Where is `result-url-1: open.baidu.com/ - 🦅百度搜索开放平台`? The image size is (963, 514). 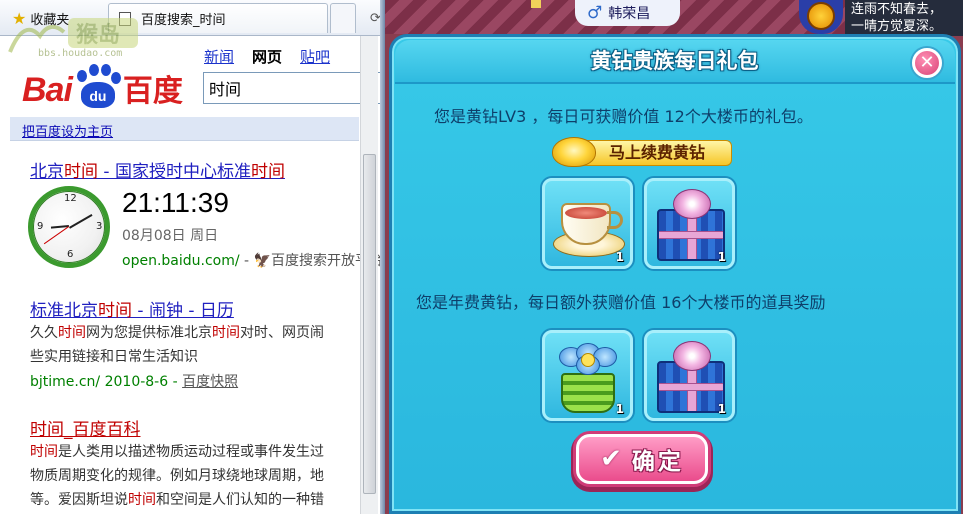 result-url-1: open.baidu.com/ - 🦅百度搜索开放平台 is located at coordinates (252, 260).